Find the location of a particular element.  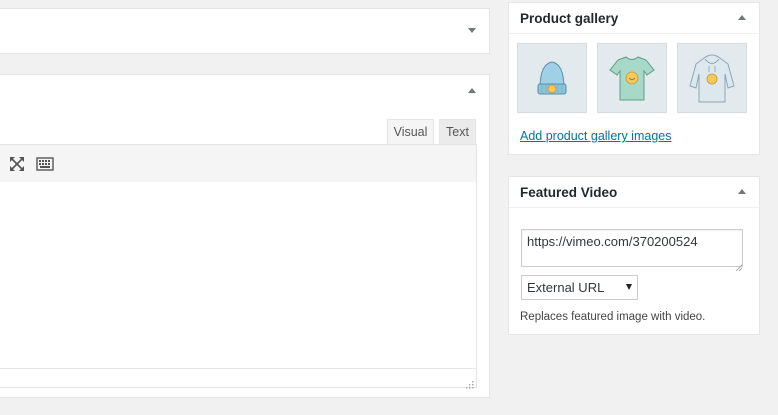

gallery-image-tshirt is located at coordinates (632, 78).